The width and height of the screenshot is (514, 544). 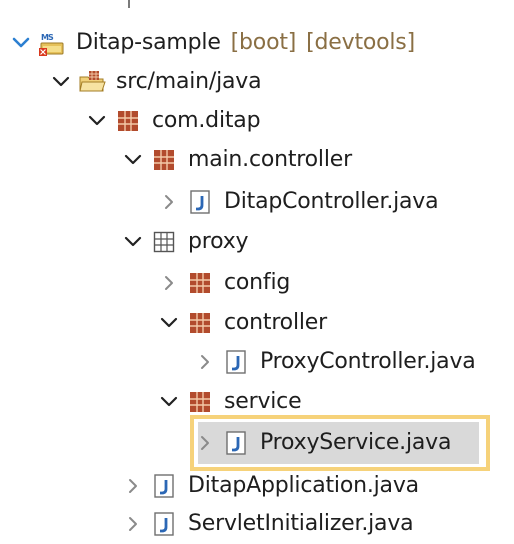 I want to click on tree-item-label: controller, so click(x=275, y=322).